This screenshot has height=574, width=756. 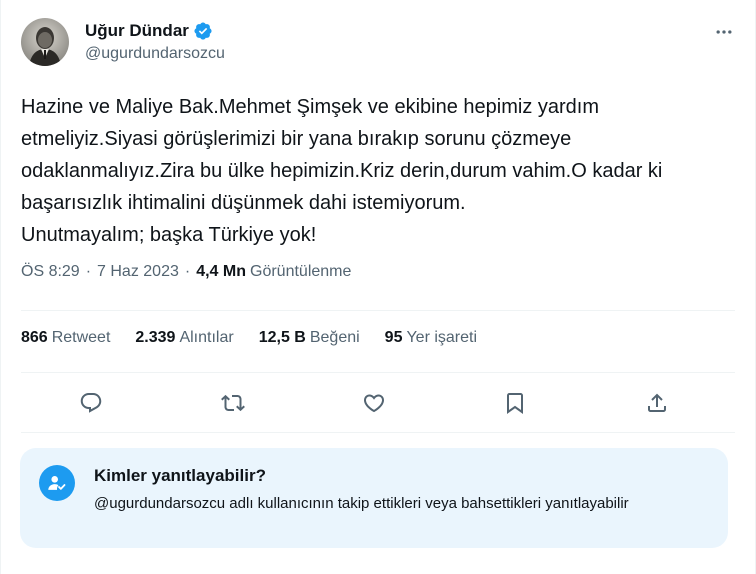 What do you see at coordinates (393, 337) in the screenshot?
I see `bookmarks-count: 95` at bounding box center [393, 337].